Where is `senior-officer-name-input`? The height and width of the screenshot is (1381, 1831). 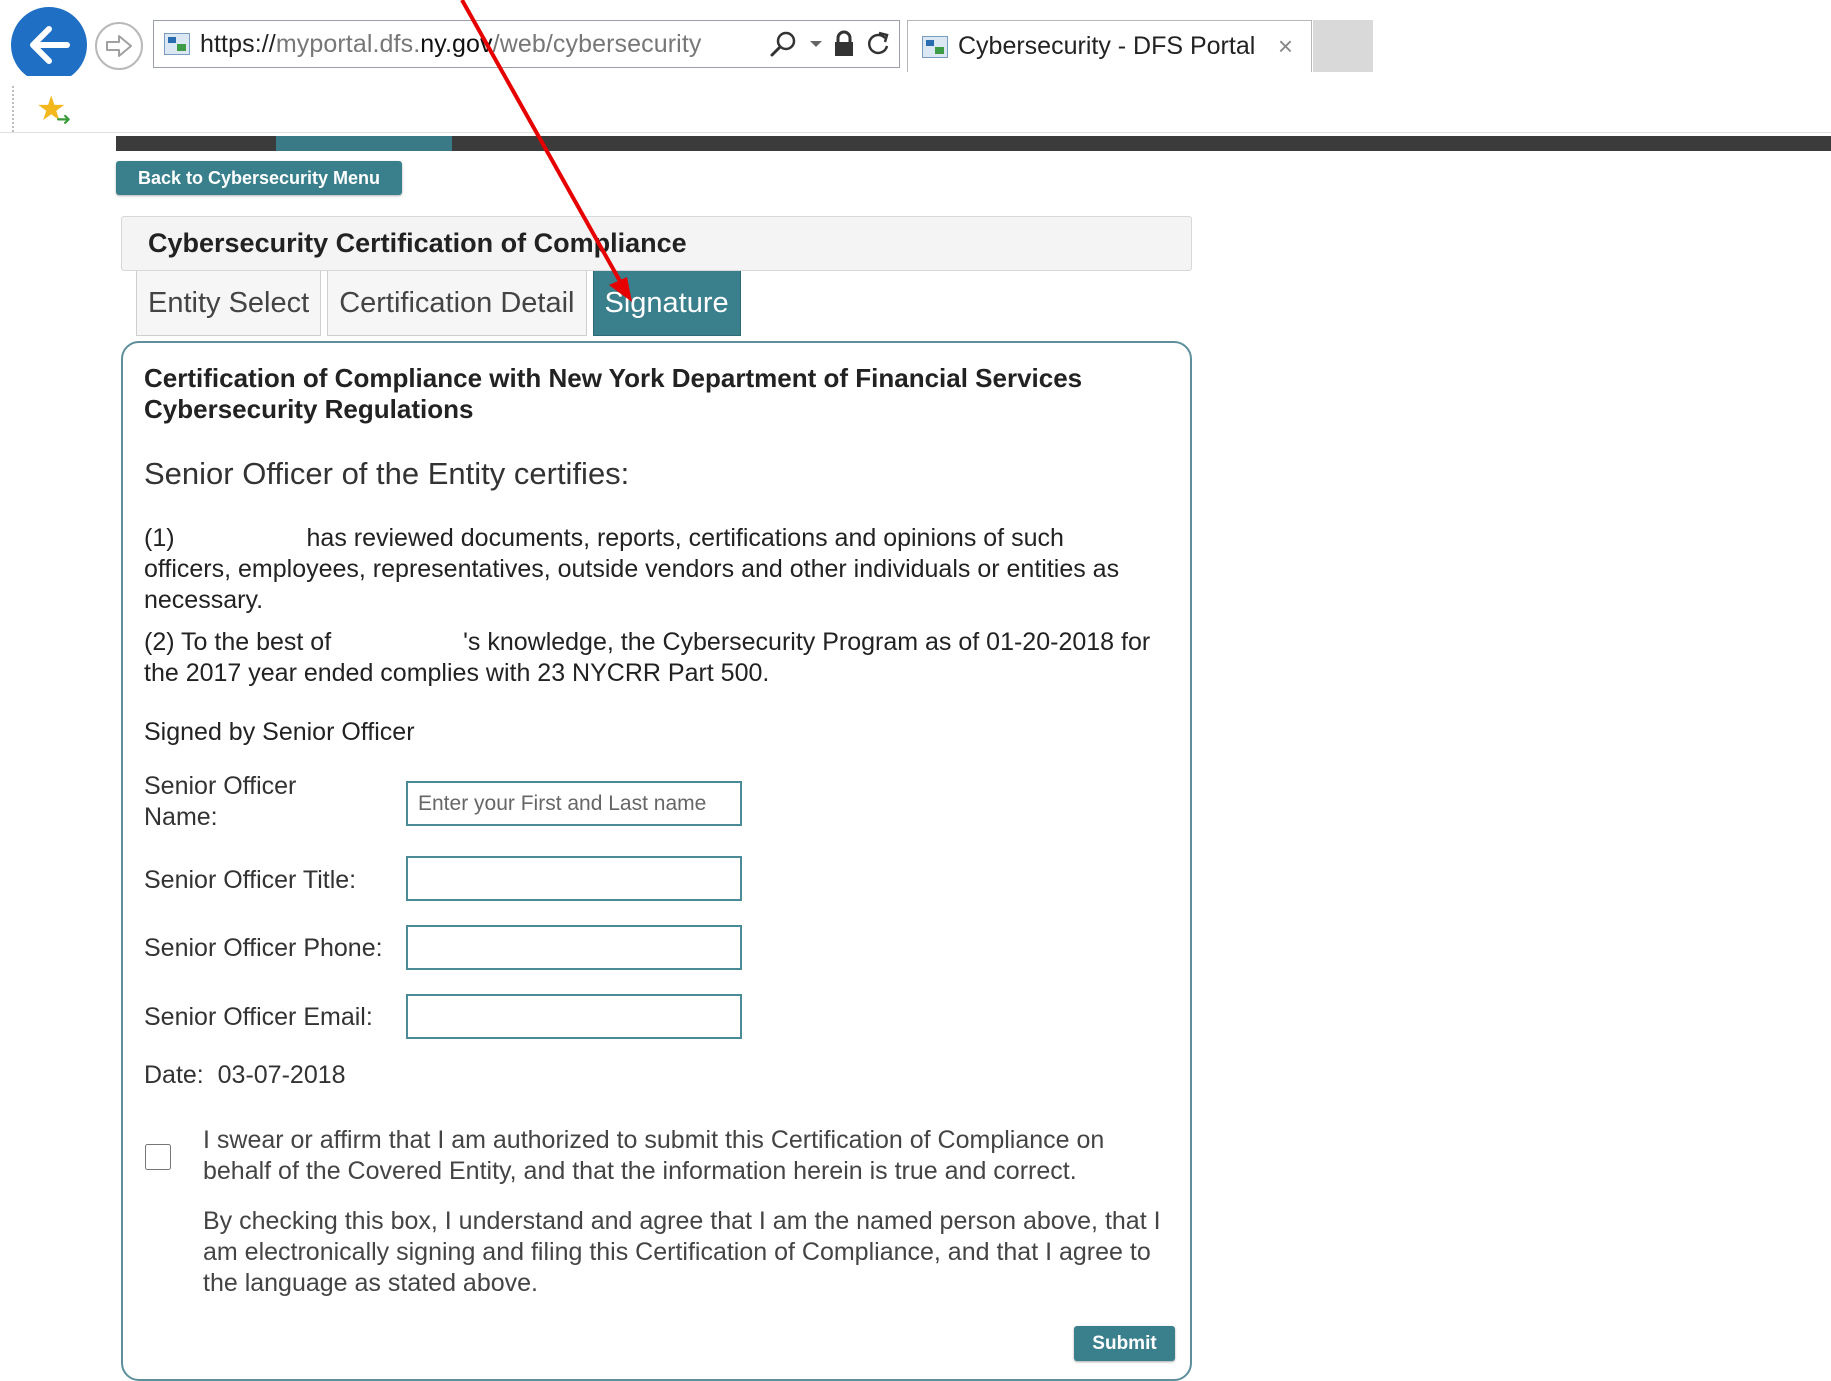 senior-officer-name-input is located at coordinates (574, 803).